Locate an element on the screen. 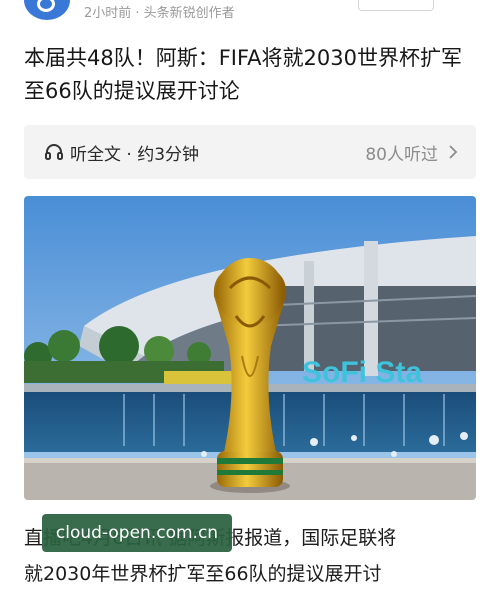 This screenshot has height=592, width=500. watermark-badge: cloud-open.com.cn is located at coordinates (137, 533).